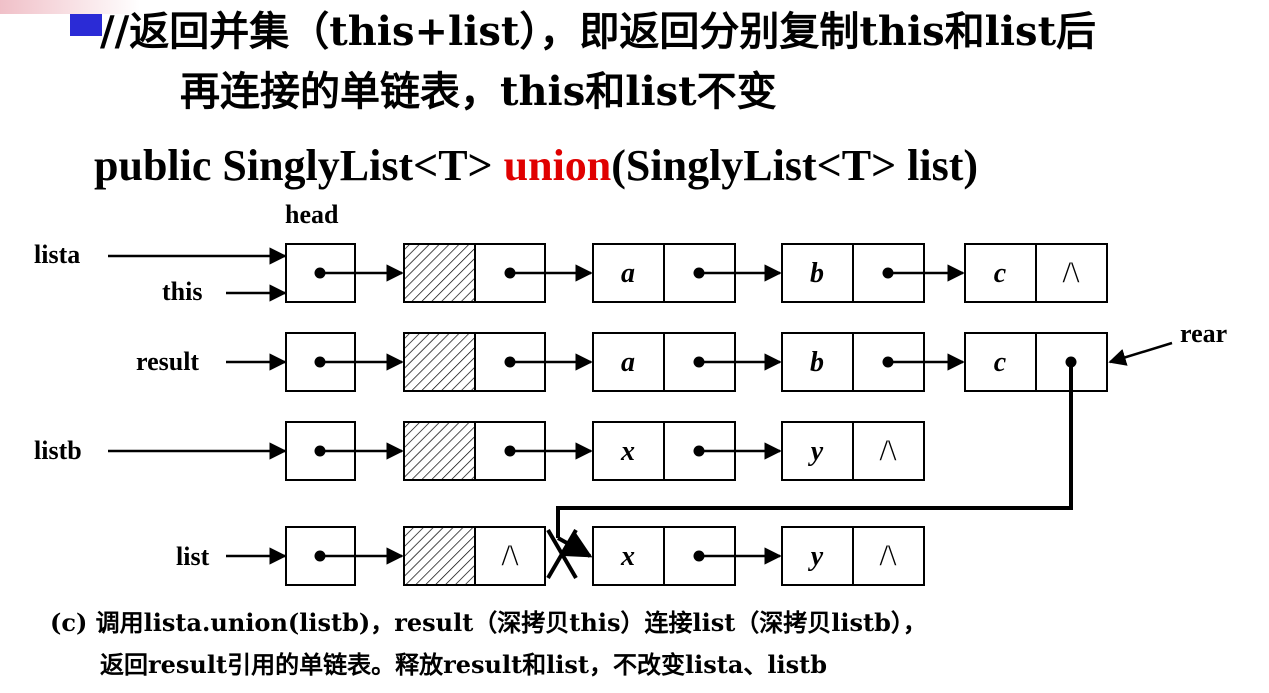  I want to click on result-header-data, so click(439, 362).